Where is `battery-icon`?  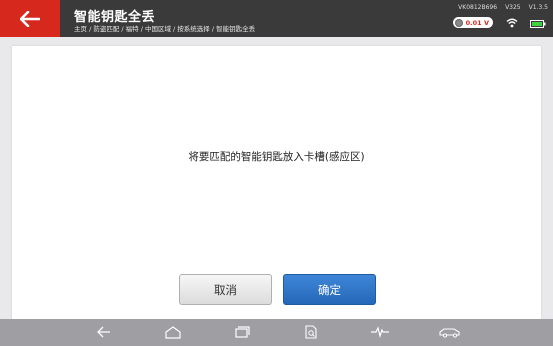 battery-icon is located at coordinates (538, 24).